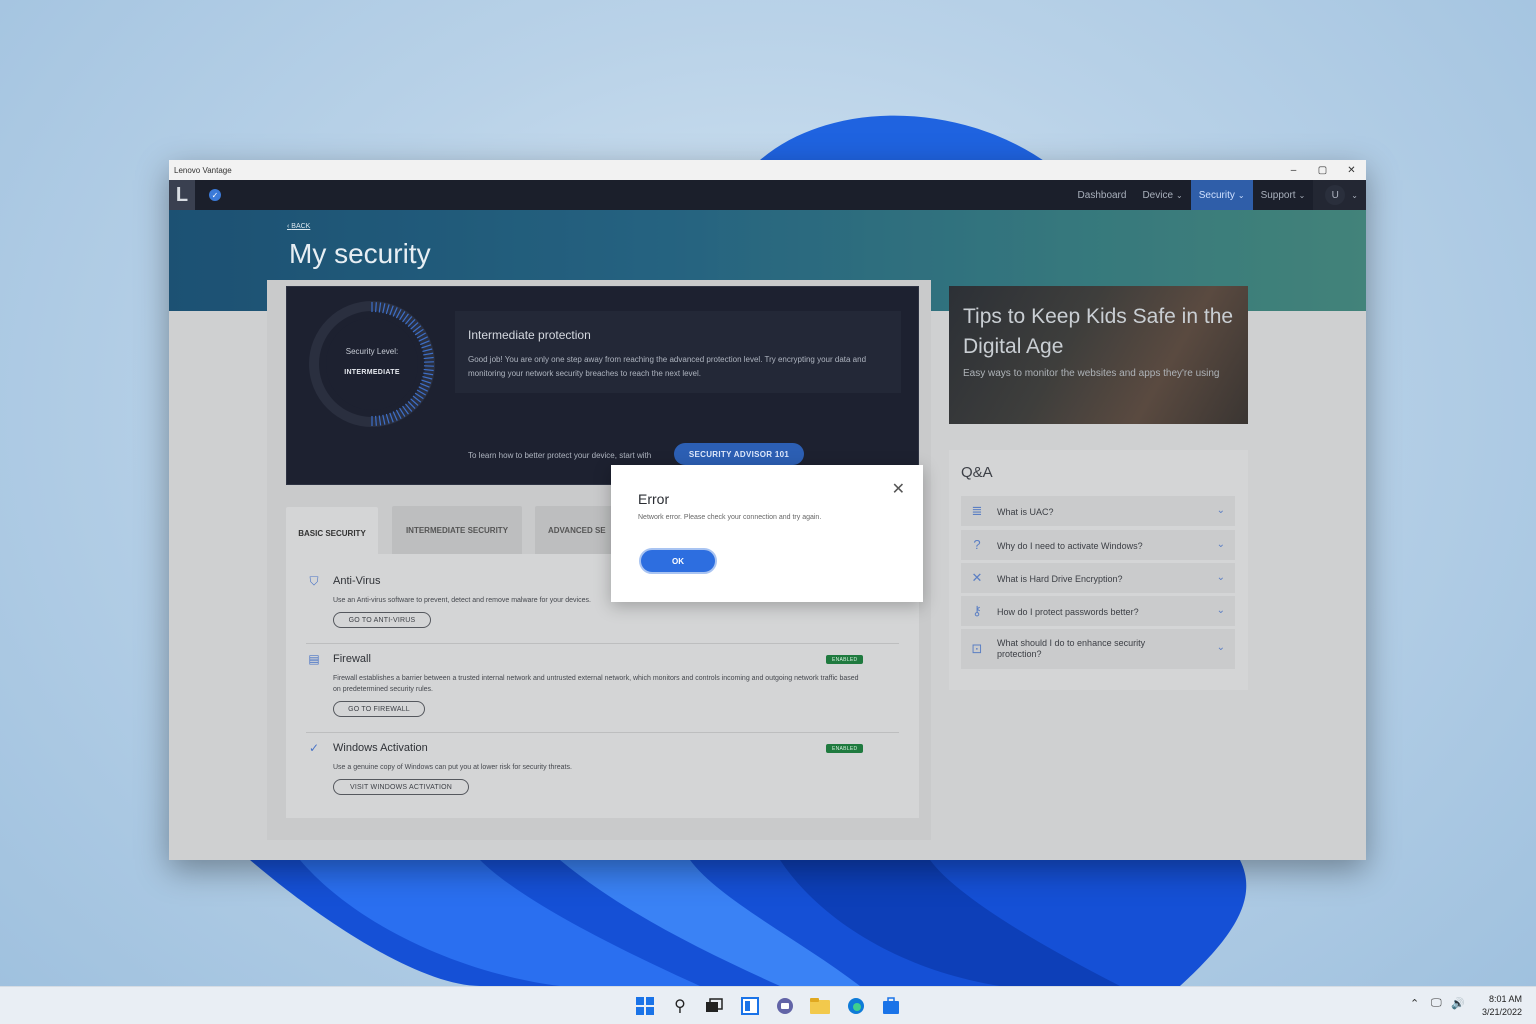 This screenshot has height=1024, width=1536. I want to click on windows-activation-enabled-badge: ENABLED, so click(845, 748).